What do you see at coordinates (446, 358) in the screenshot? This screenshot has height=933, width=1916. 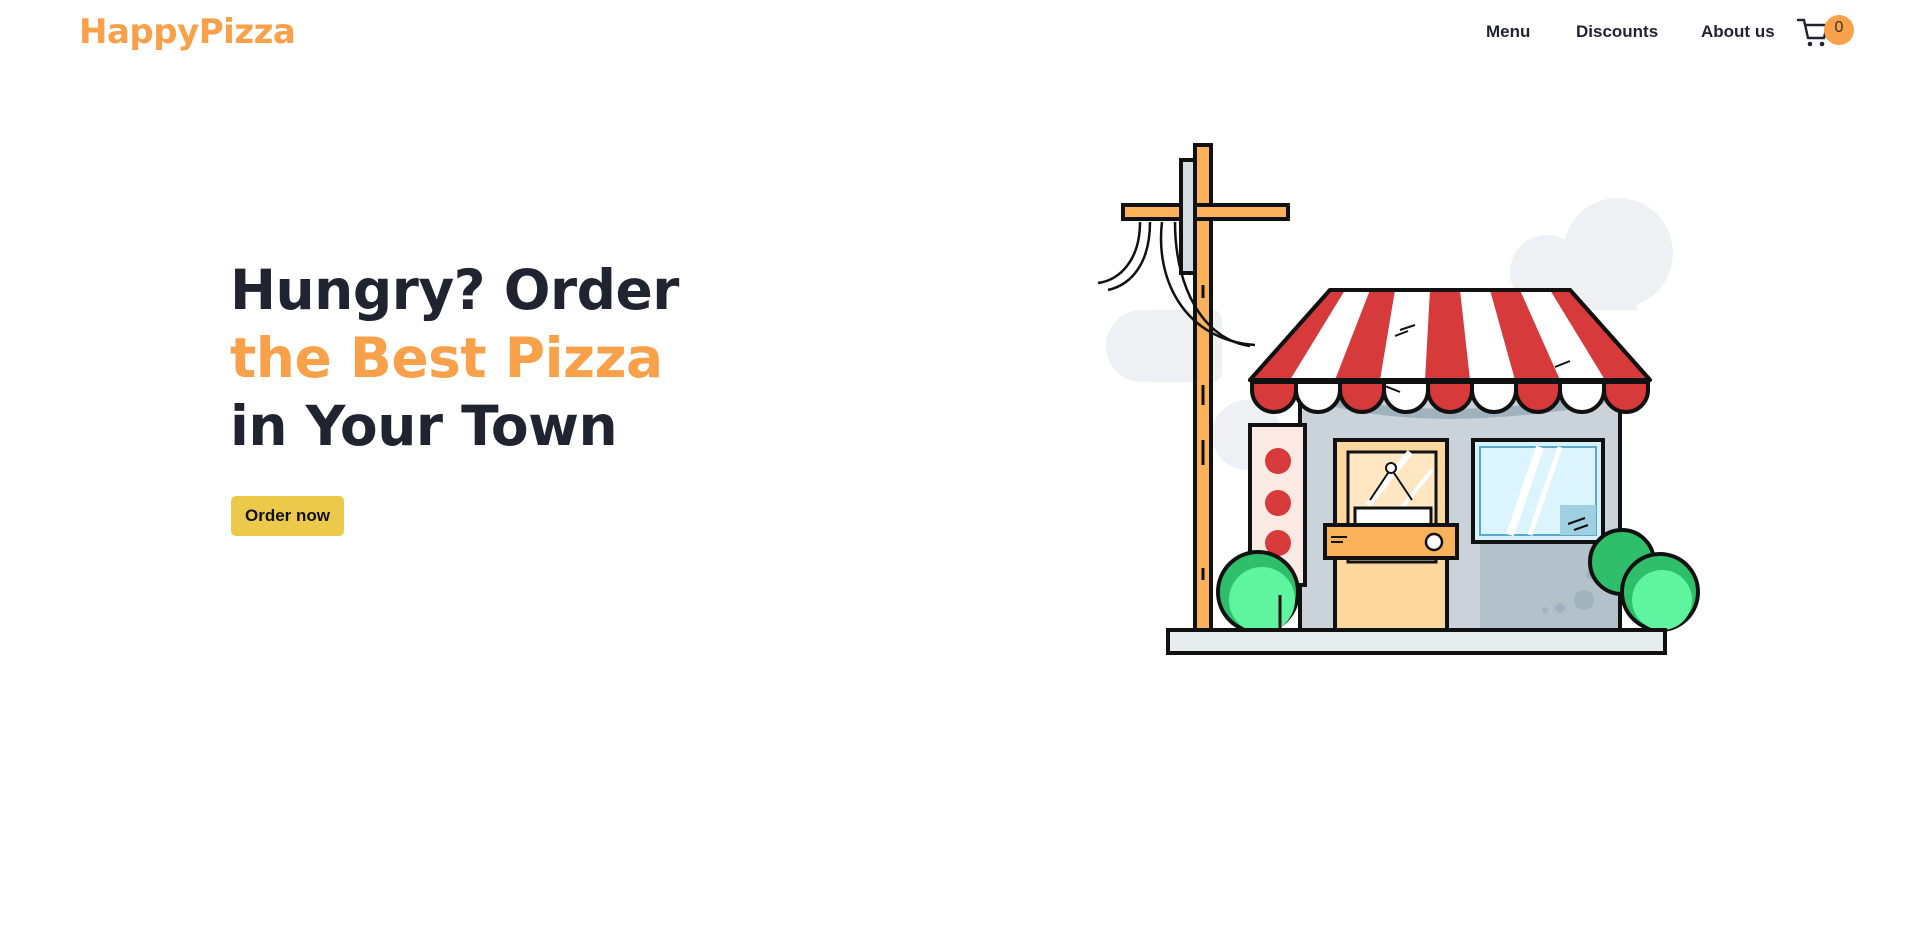 I see `hero-title-line-2: the Best Pizza` at bounding box center [446, 358].